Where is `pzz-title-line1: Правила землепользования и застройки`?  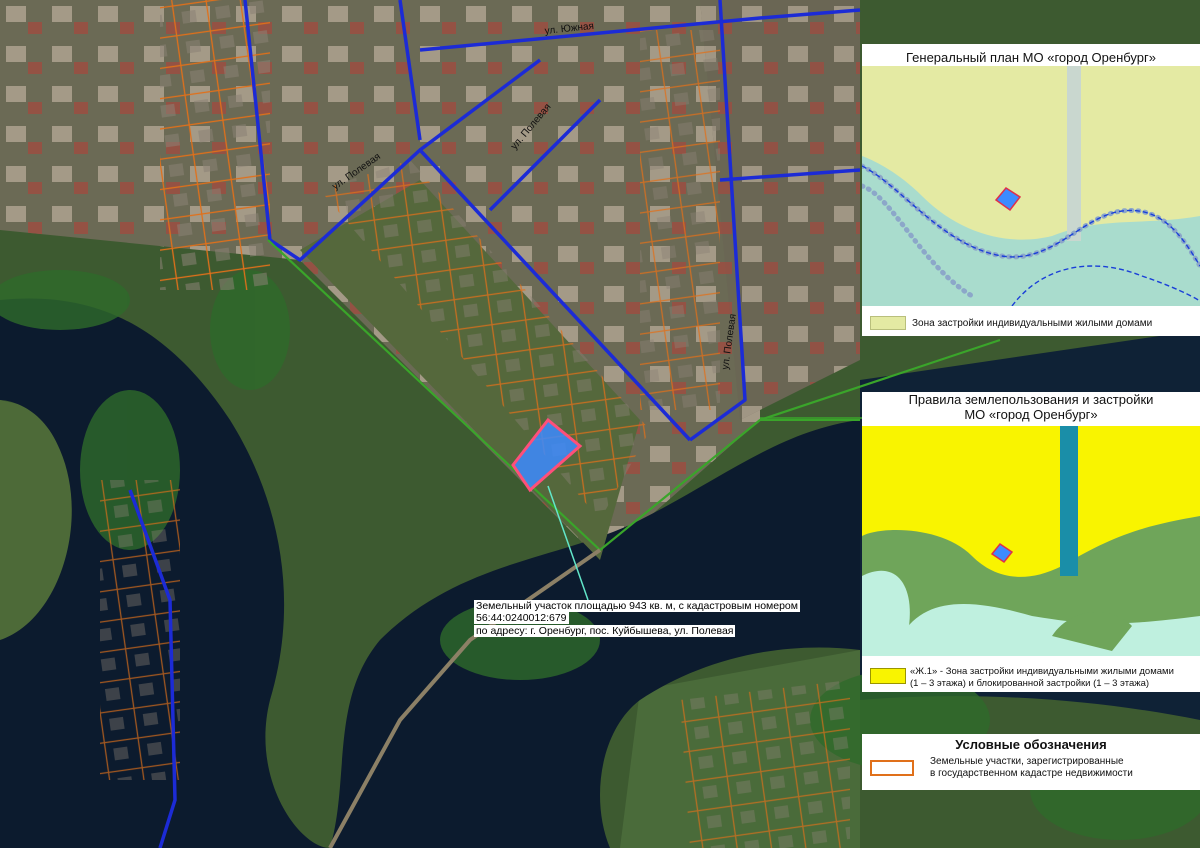
pzz-title-line1: Правила землепользования и застройки is located at coordinates (1031, 399).